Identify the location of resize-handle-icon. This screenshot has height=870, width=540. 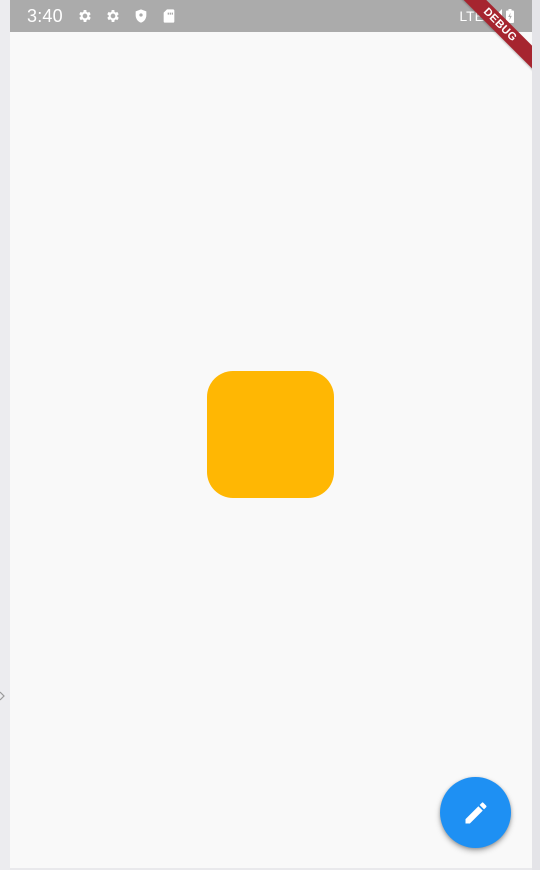
(3, 696).